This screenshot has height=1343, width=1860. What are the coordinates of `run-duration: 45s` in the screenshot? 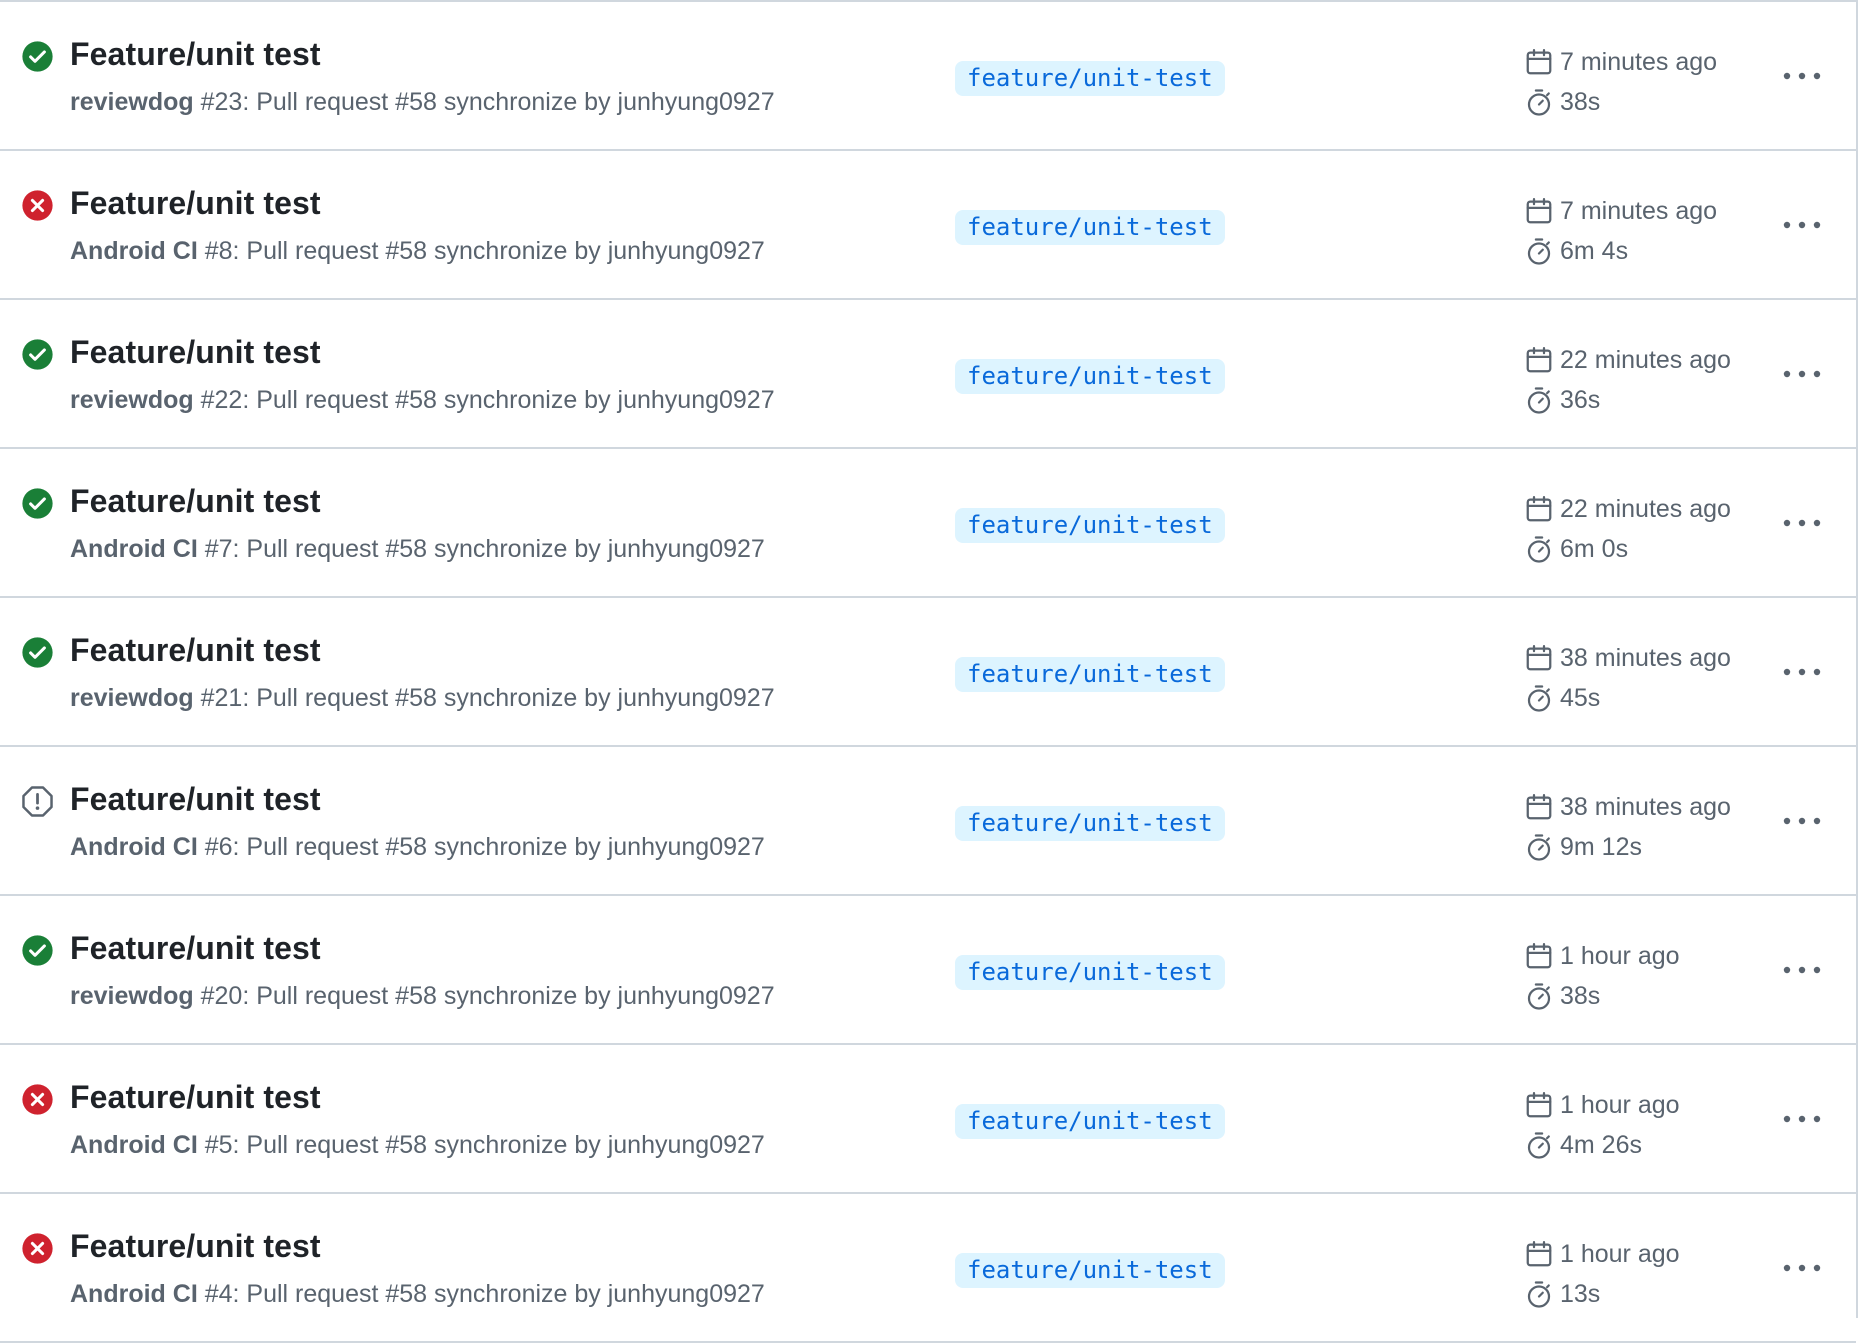 It's located at (1580, 697).